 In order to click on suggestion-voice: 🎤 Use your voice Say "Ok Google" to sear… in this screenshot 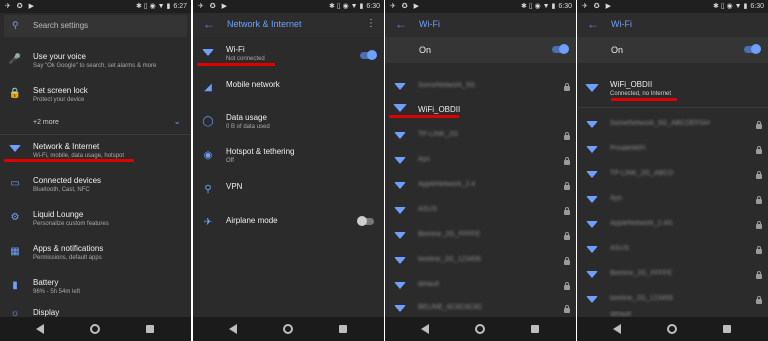, I will do `click(95, 61)`.